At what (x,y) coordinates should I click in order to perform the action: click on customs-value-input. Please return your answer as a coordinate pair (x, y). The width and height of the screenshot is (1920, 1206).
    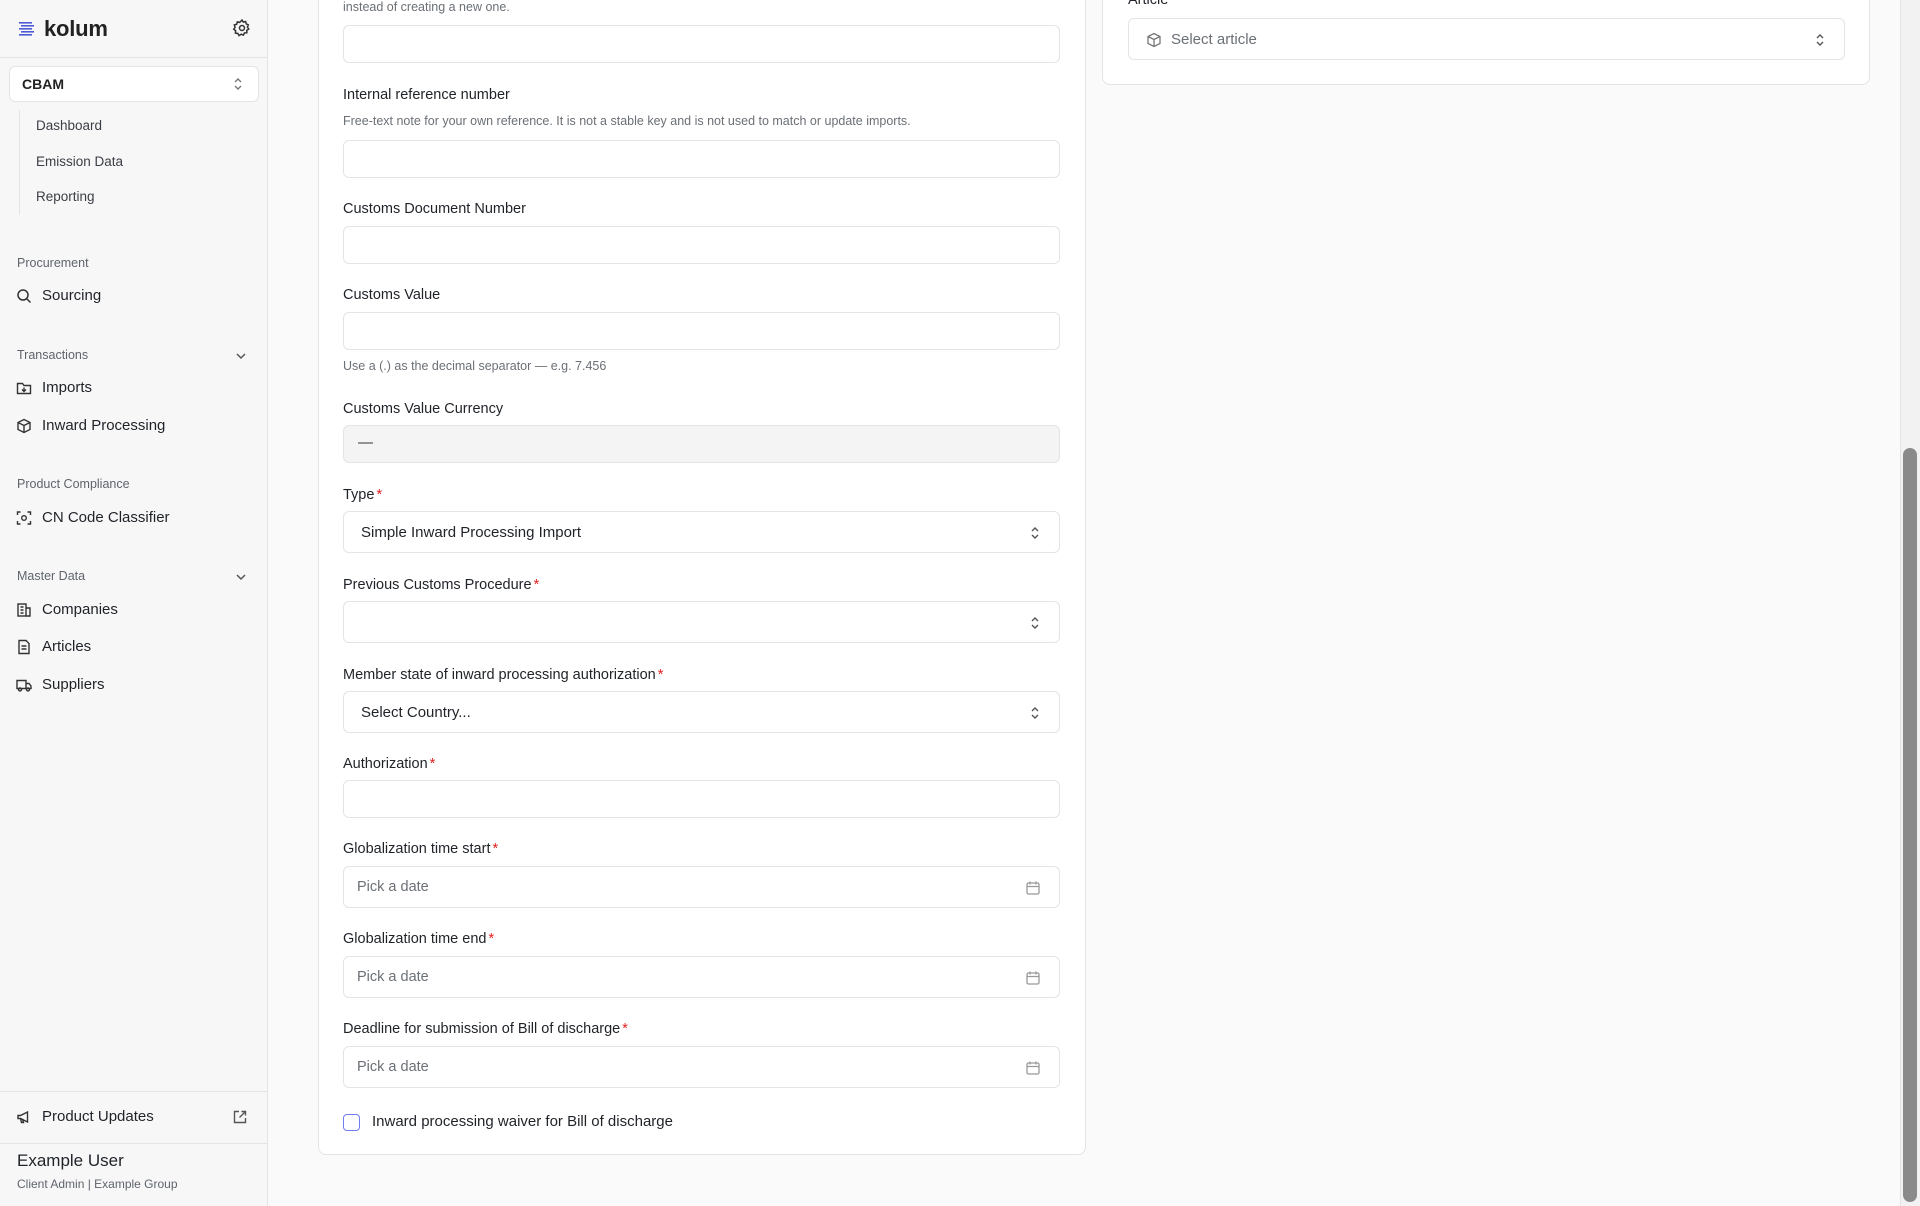
    Looking at the image, I should click on (701, 331).